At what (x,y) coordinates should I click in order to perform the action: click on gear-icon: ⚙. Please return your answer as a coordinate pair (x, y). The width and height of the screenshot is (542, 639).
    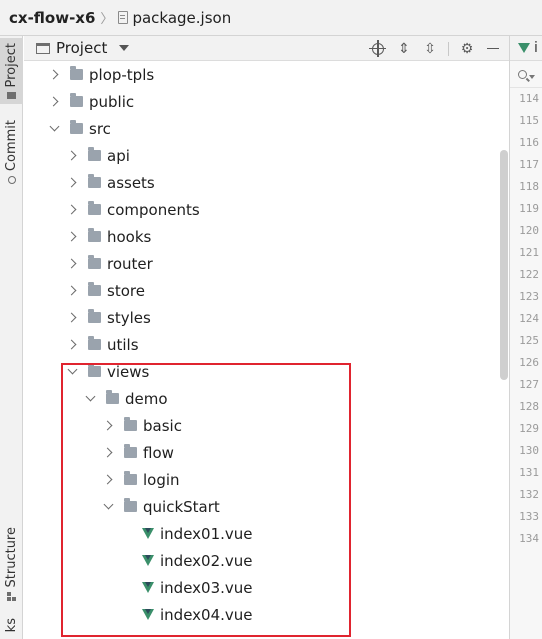
    Looking at the image, I should click on (467, 48).